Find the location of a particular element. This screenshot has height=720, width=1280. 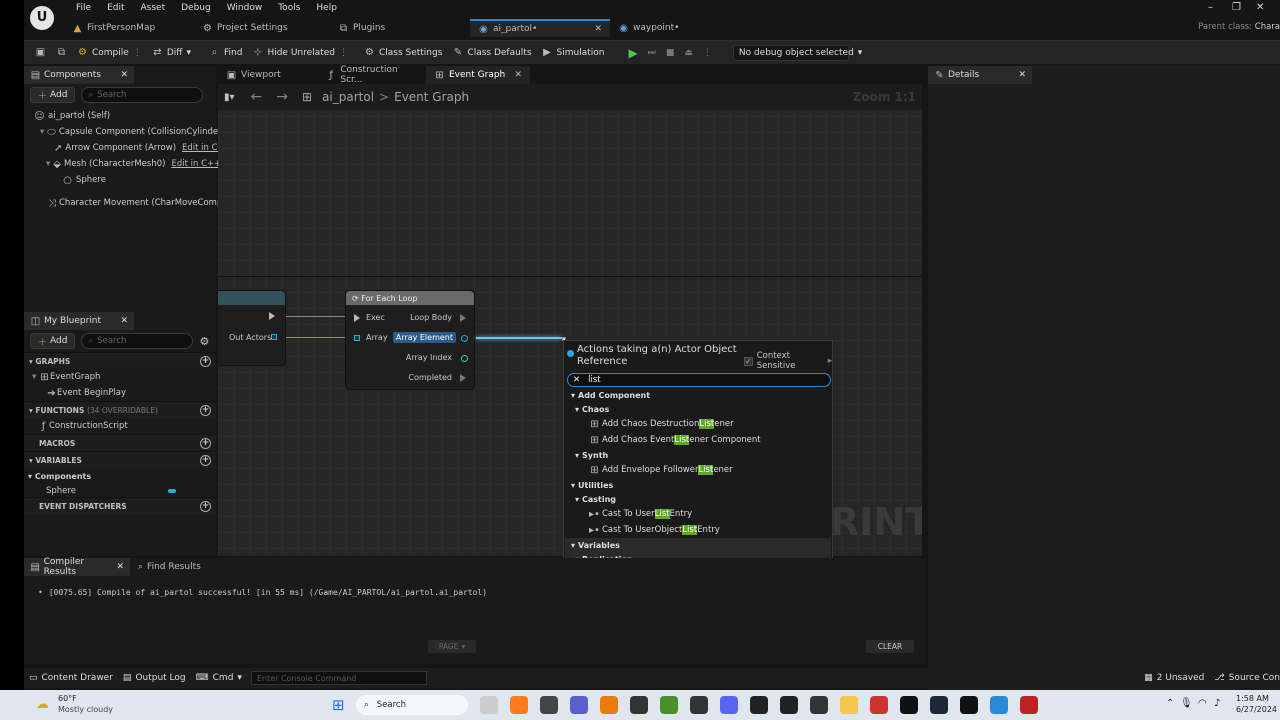

close-window-icon: ✕ is located at coordinates (1260, 7).